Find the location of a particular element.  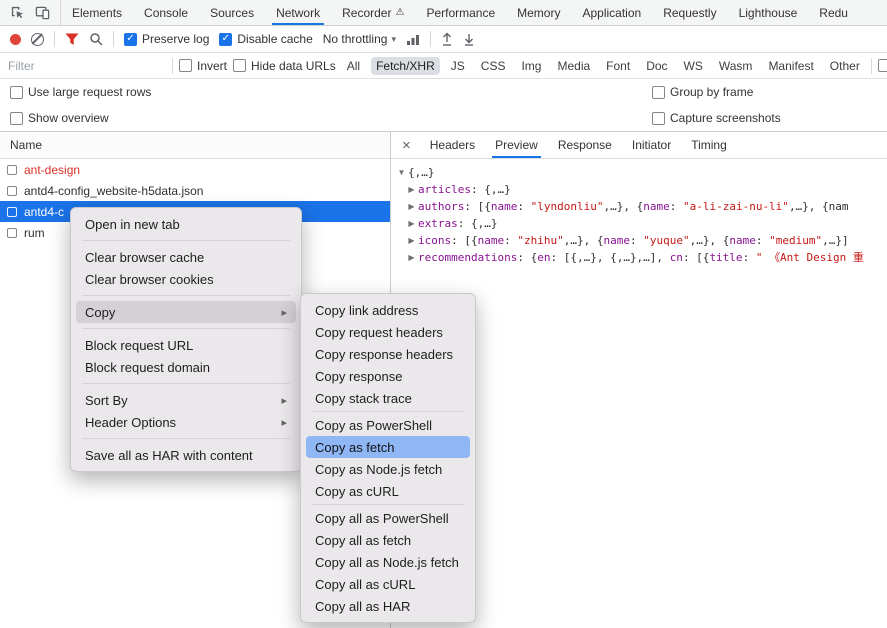

throttling-select: No throttling ▾ is located at coordinates (359, 39).